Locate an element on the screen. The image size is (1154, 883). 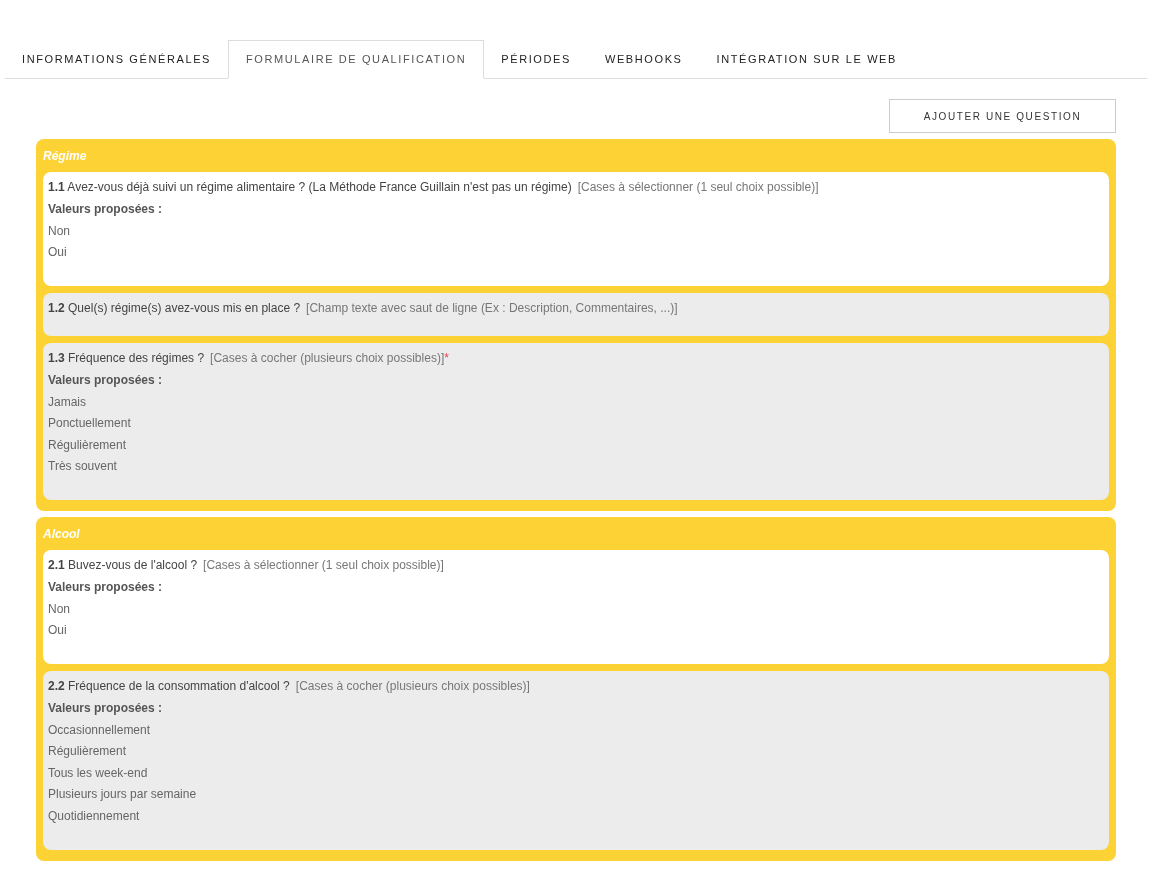
section-title: Régime is located at coordinates (65, 156).